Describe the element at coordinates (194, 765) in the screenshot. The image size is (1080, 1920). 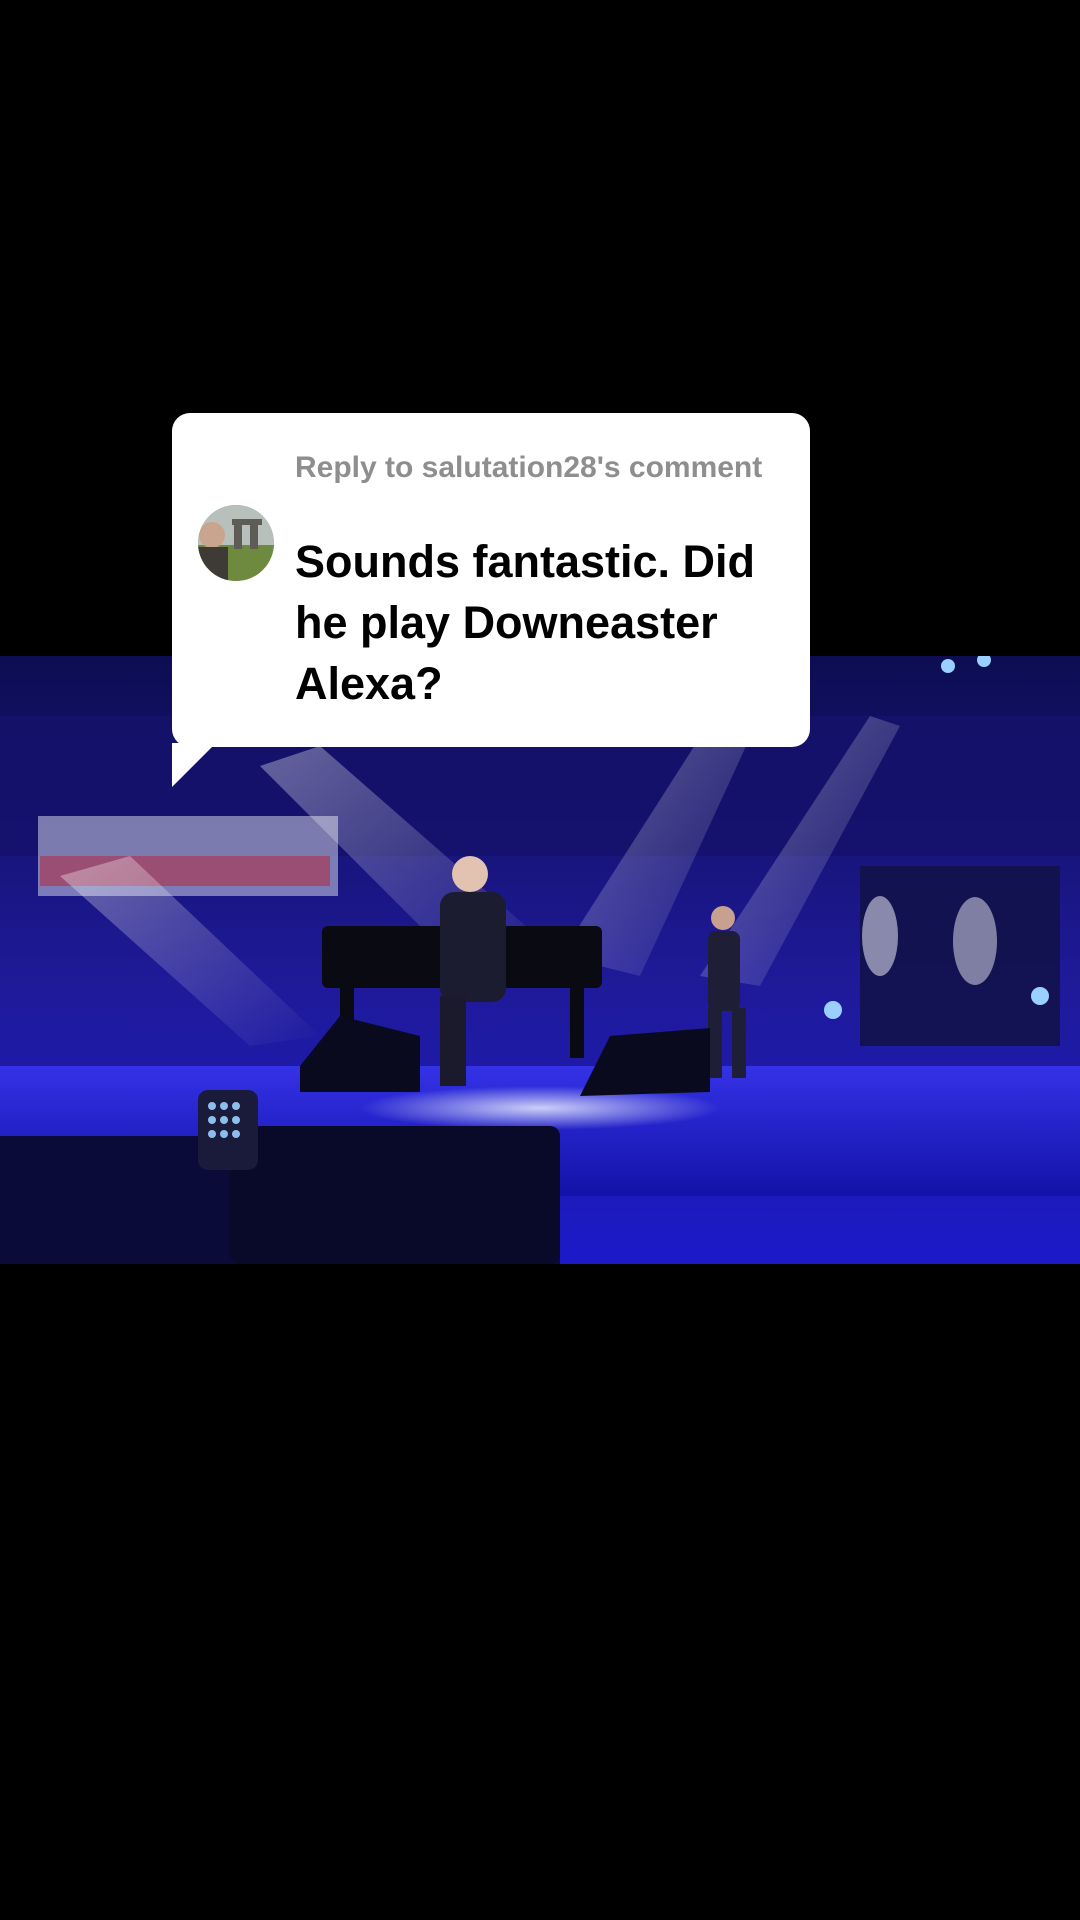
I see `speech-bubble-tail` at that location.